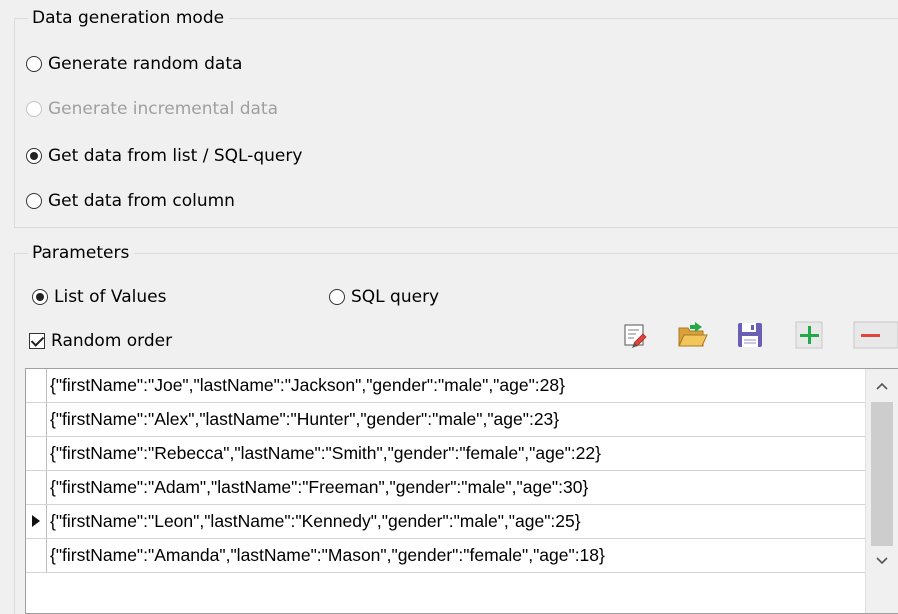 This screenshot has width=898, height=614. Describe the element at coordinates (395, 297) in the screenshot. I see `radio-label: SQL query` at that location.